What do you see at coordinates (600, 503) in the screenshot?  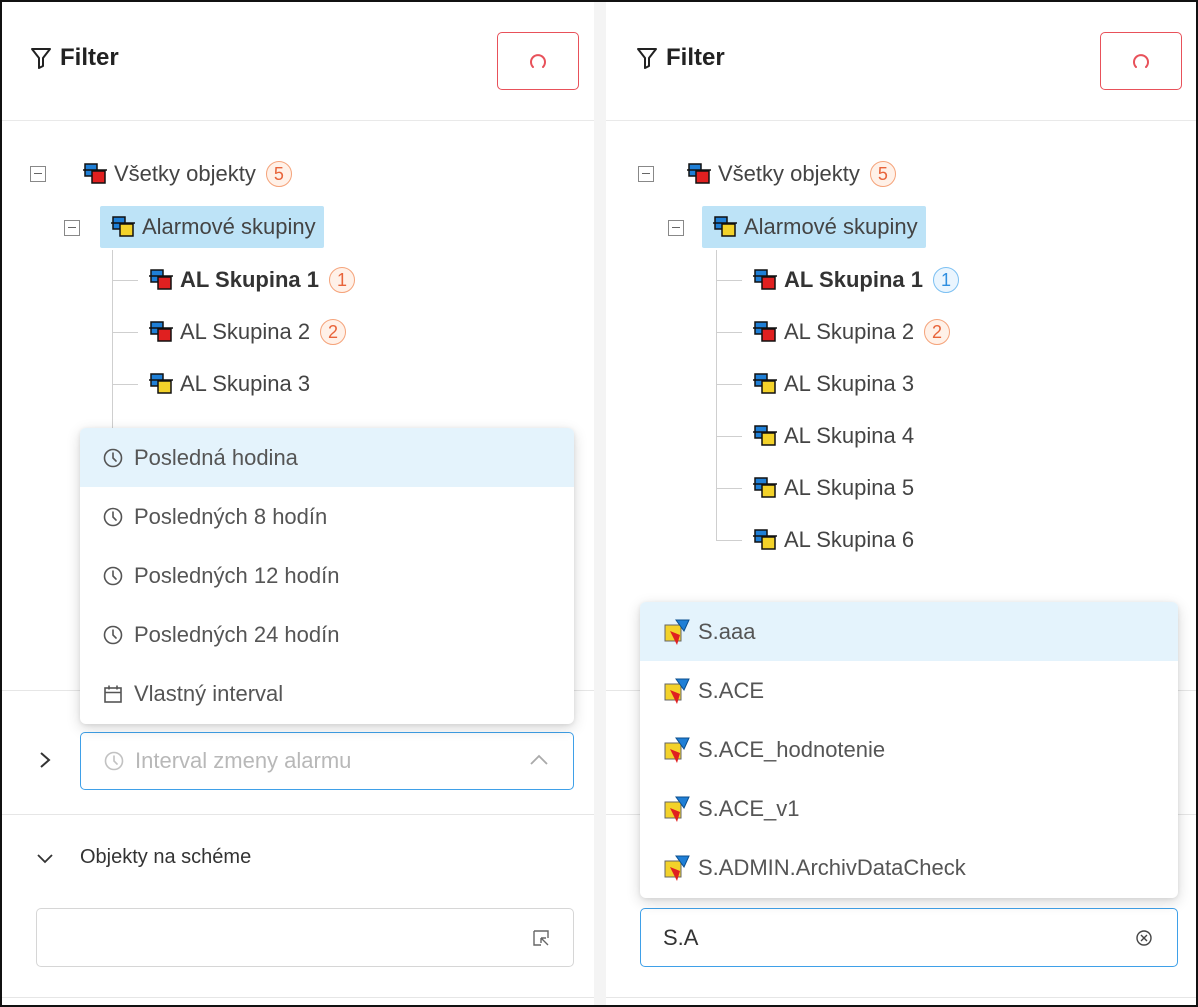 I see `panel-gutter` at bounding box center [600, 503].